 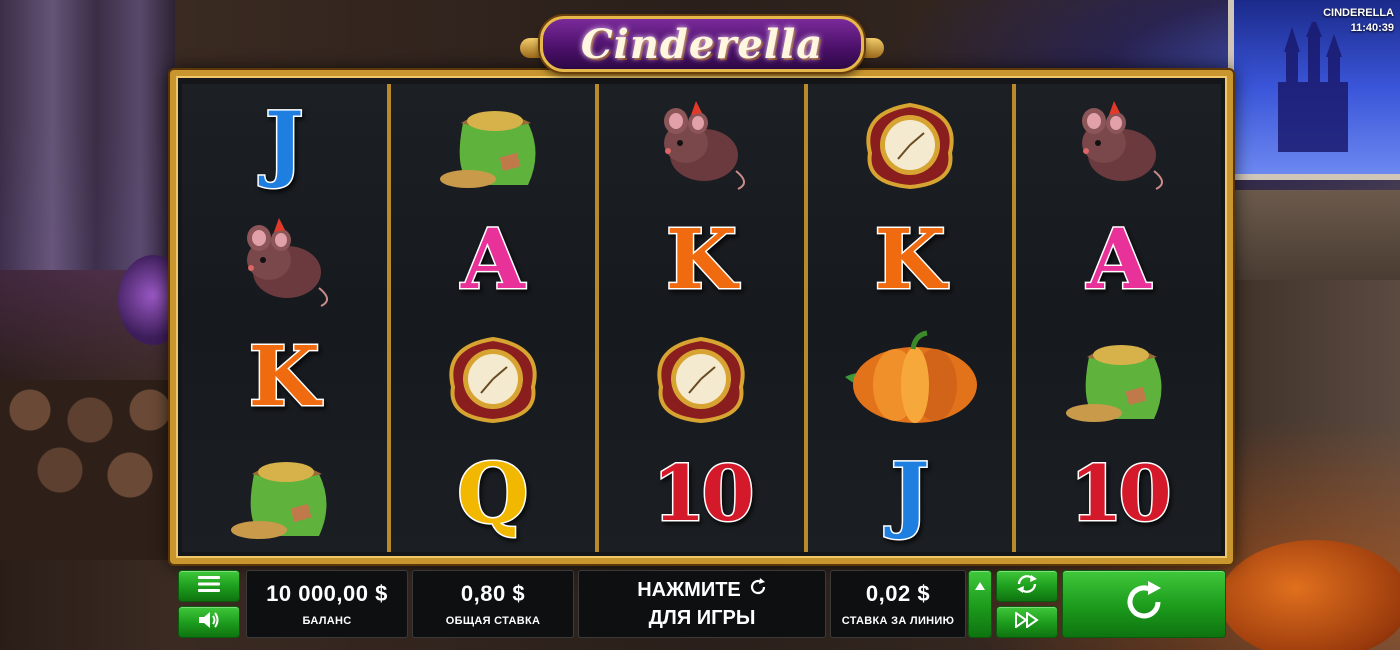 I want to click on reel-3: K 10, so click(x=699, y=318).